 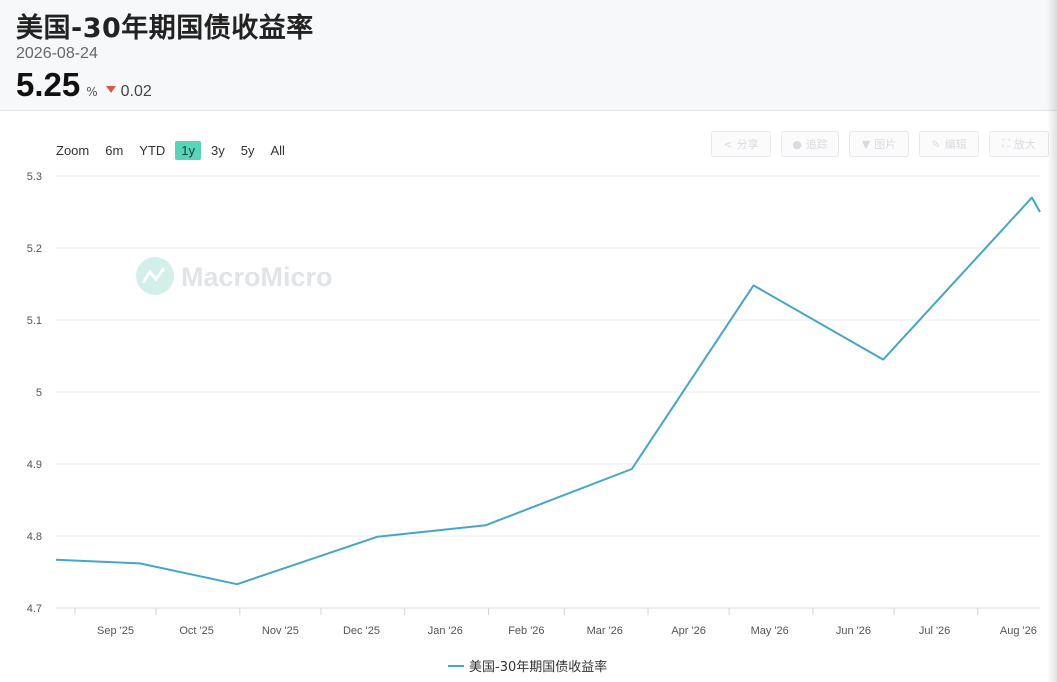 I want to click on edge-shadow, so click(x=1052, y=341).